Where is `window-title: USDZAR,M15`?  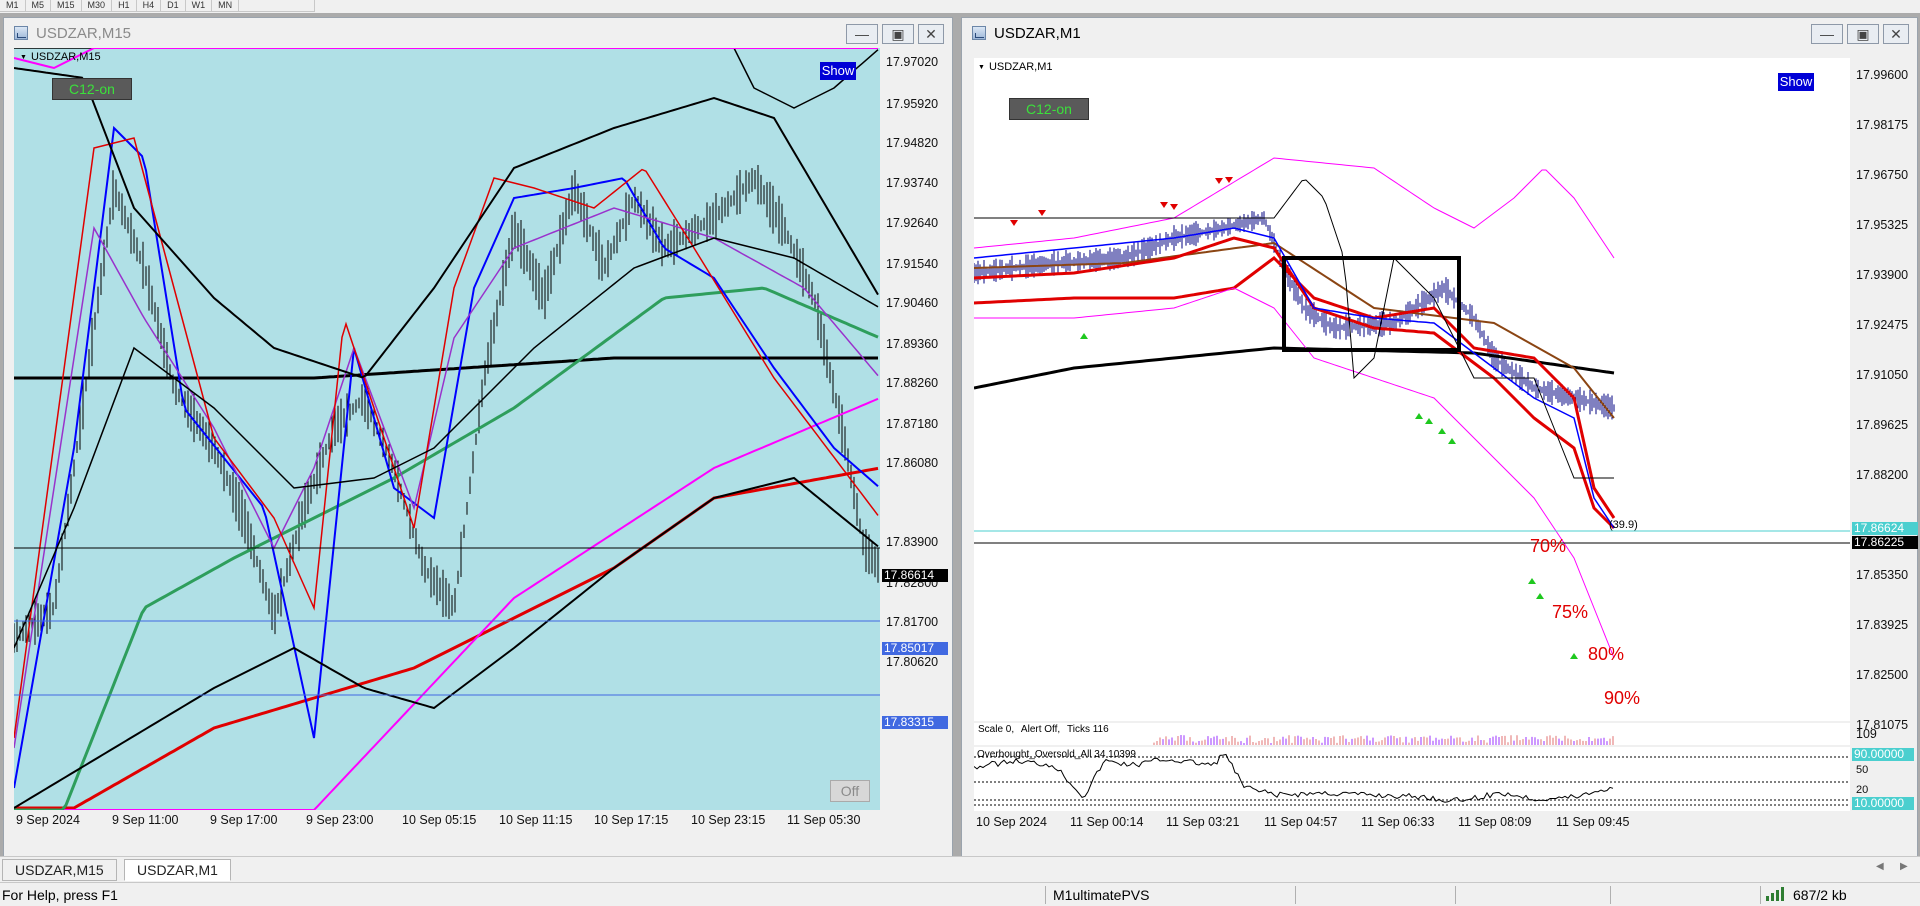 window-title: USDZAR,M15 is located at coordinates (84, 33).